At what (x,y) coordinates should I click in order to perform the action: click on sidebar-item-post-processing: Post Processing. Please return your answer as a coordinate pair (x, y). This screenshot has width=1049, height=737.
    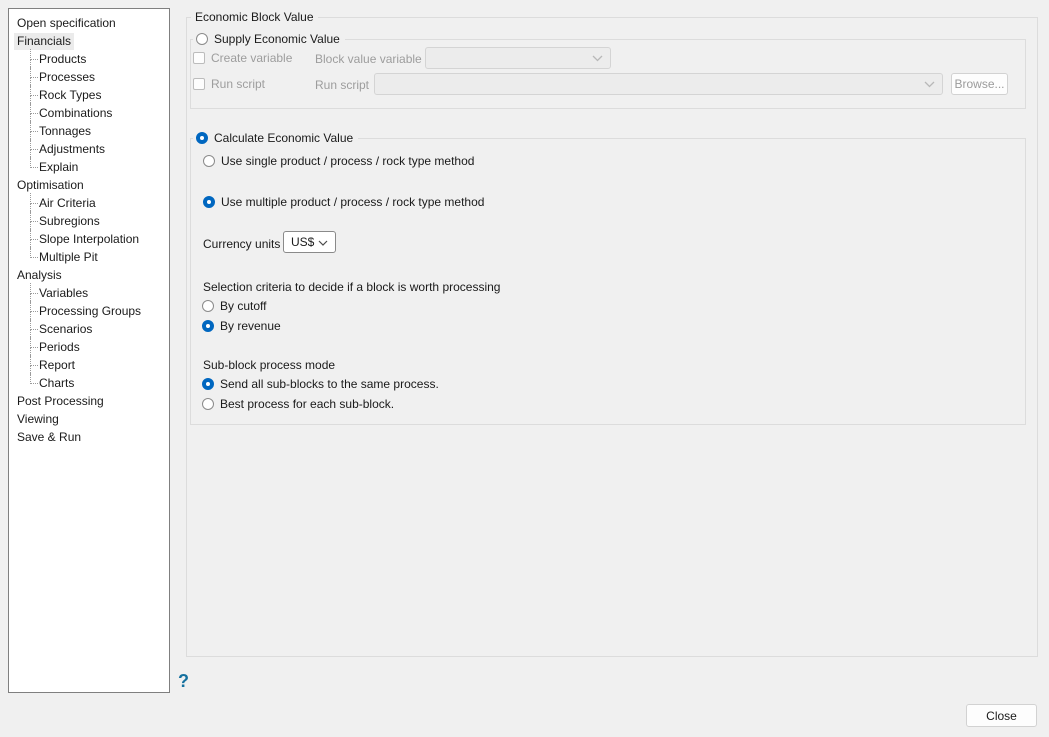
    Looking at the image, I should click on (89, 401).